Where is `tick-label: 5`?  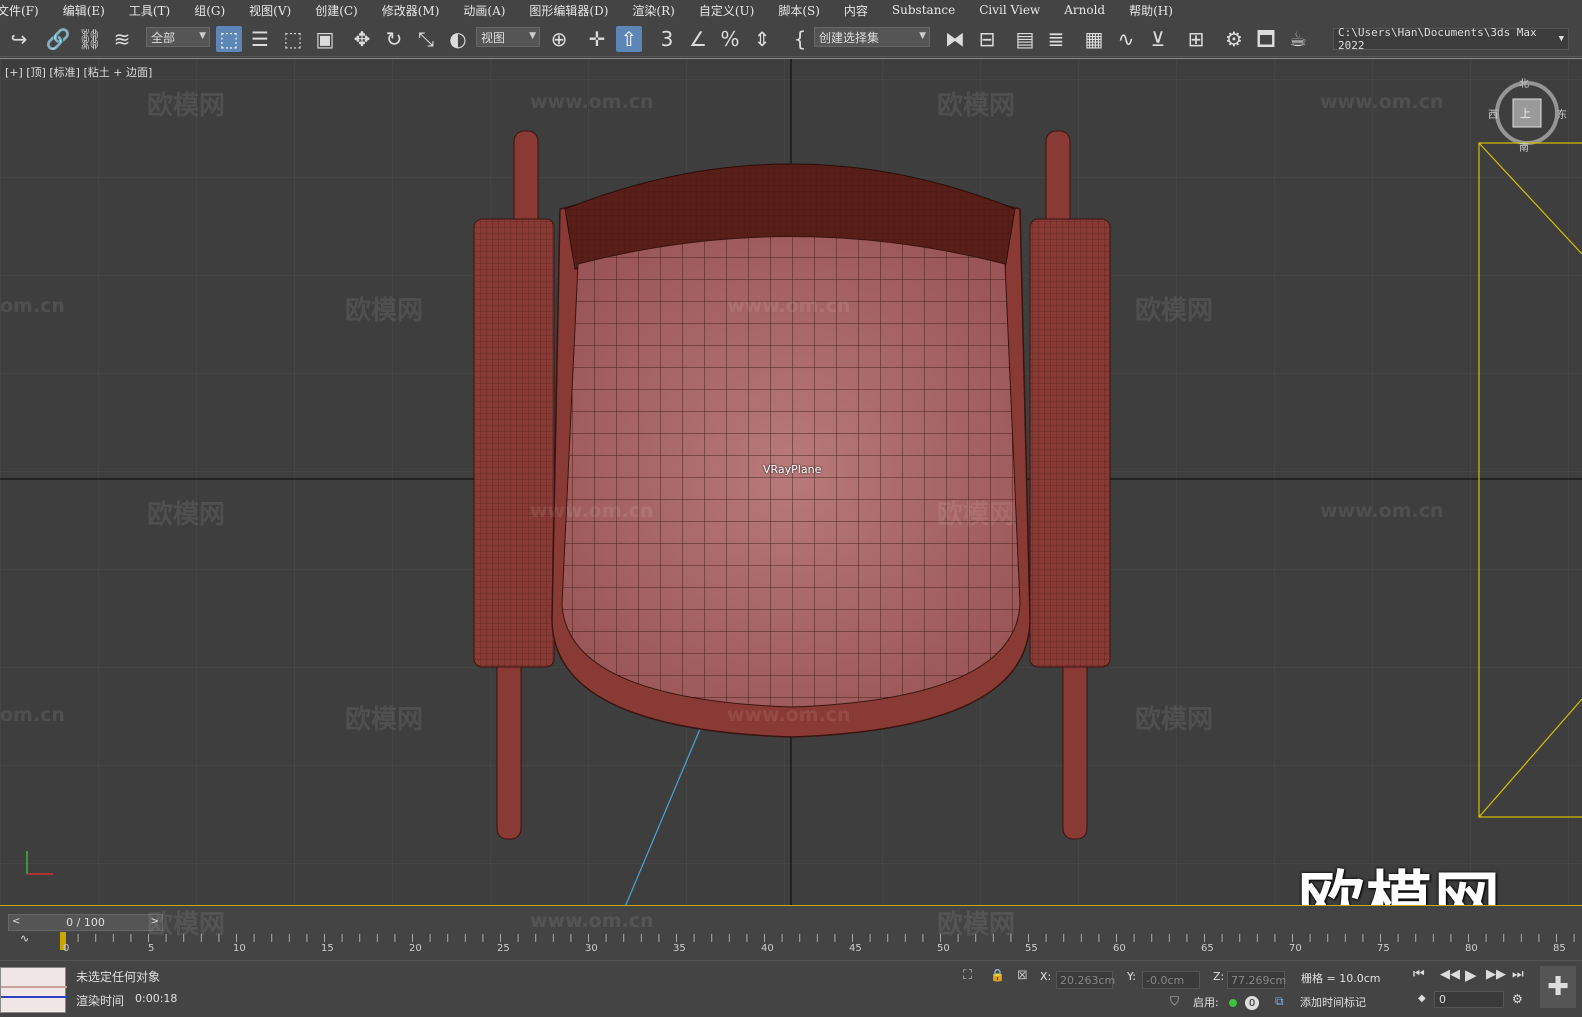 tick-label: 5 is located at coordinates (151, 948).